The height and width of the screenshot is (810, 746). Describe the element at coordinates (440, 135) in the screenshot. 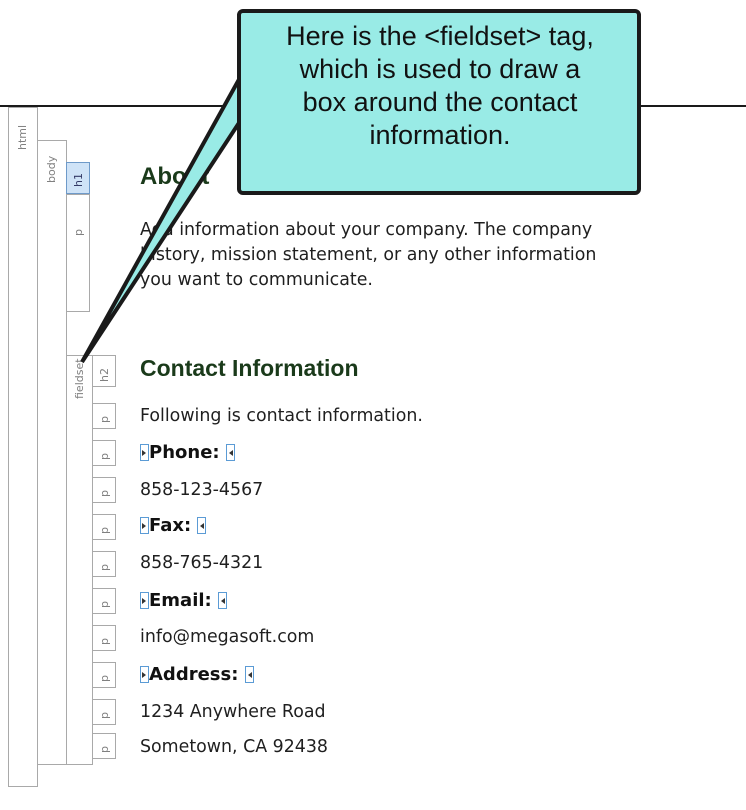

I see `callout-line: information.` at that location.